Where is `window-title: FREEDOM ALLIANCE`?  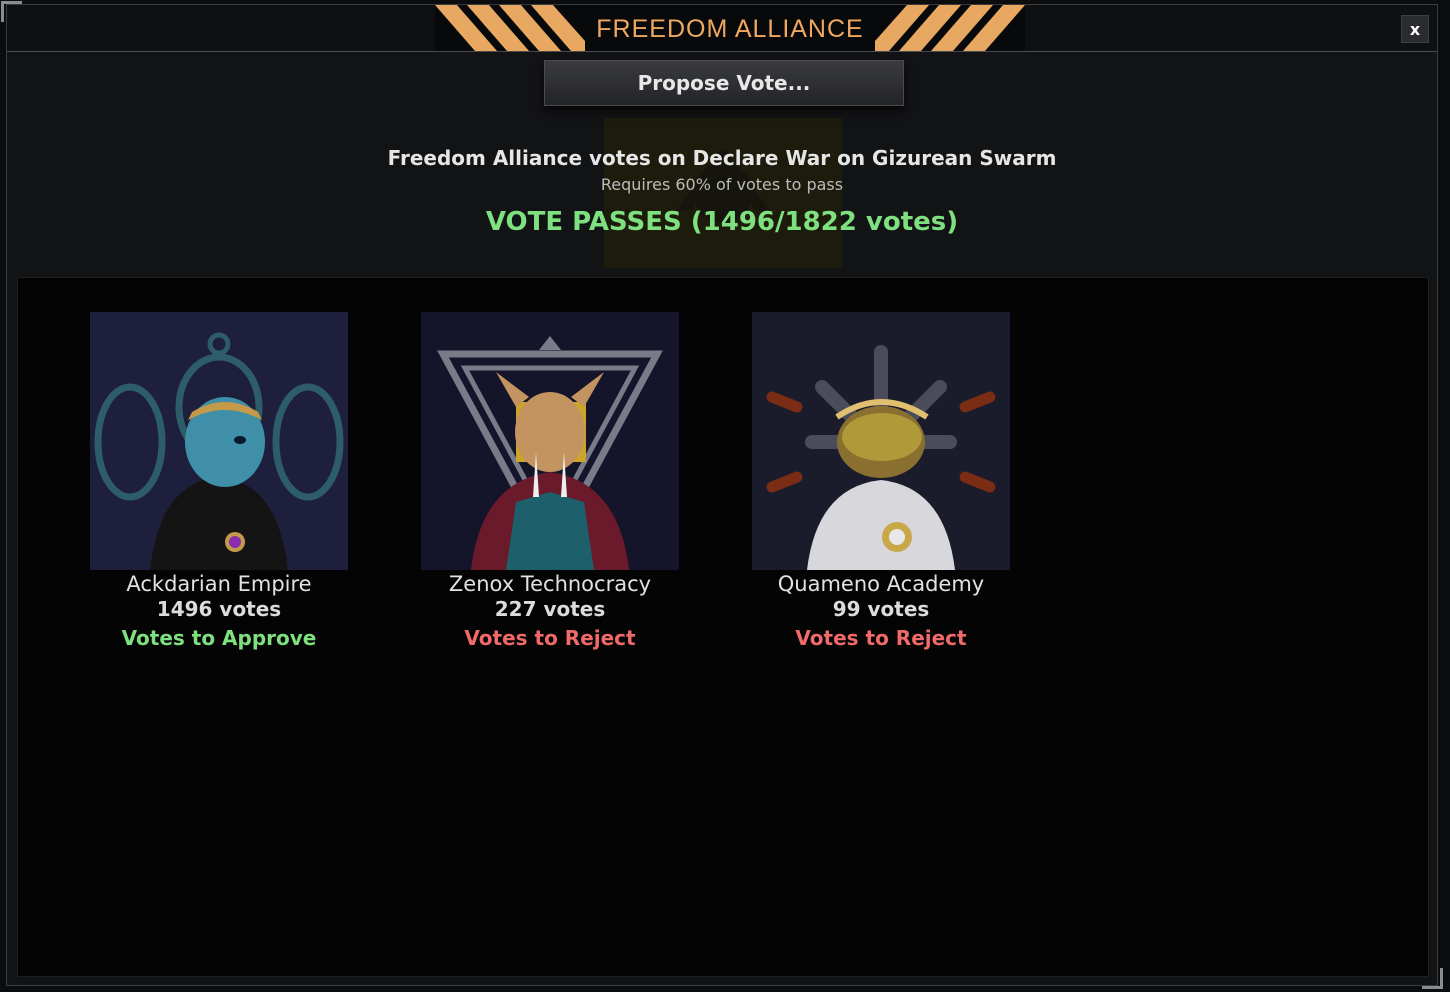 window-title: FREEDOM ALLIANCE is located at coordinates (730, 29).